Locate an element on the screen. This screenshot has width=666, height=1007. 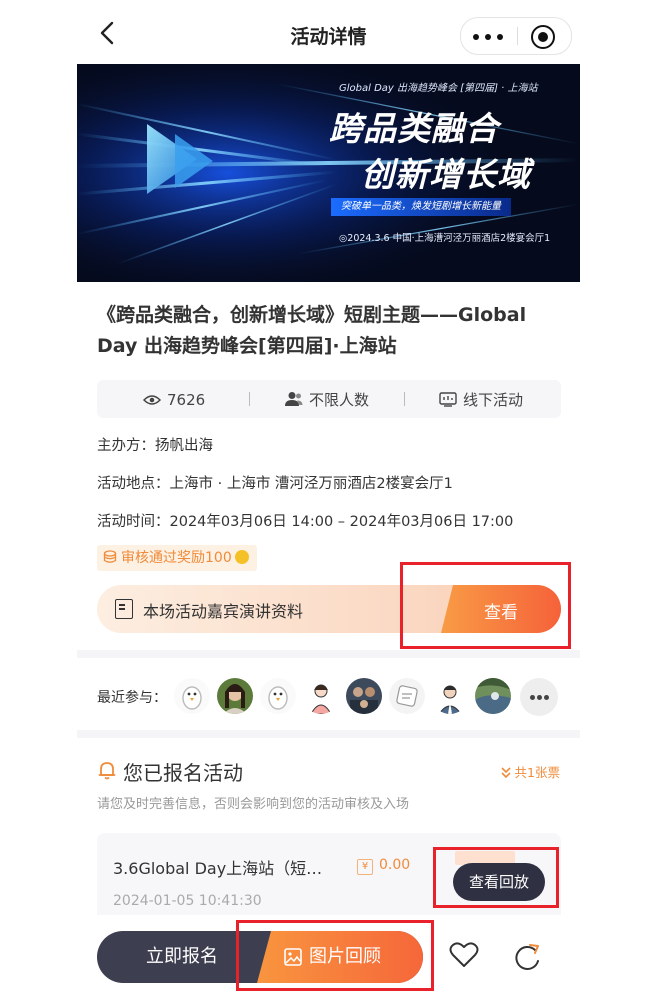
ticket-price-value: 0.00 is located at coordinates (395, 865).